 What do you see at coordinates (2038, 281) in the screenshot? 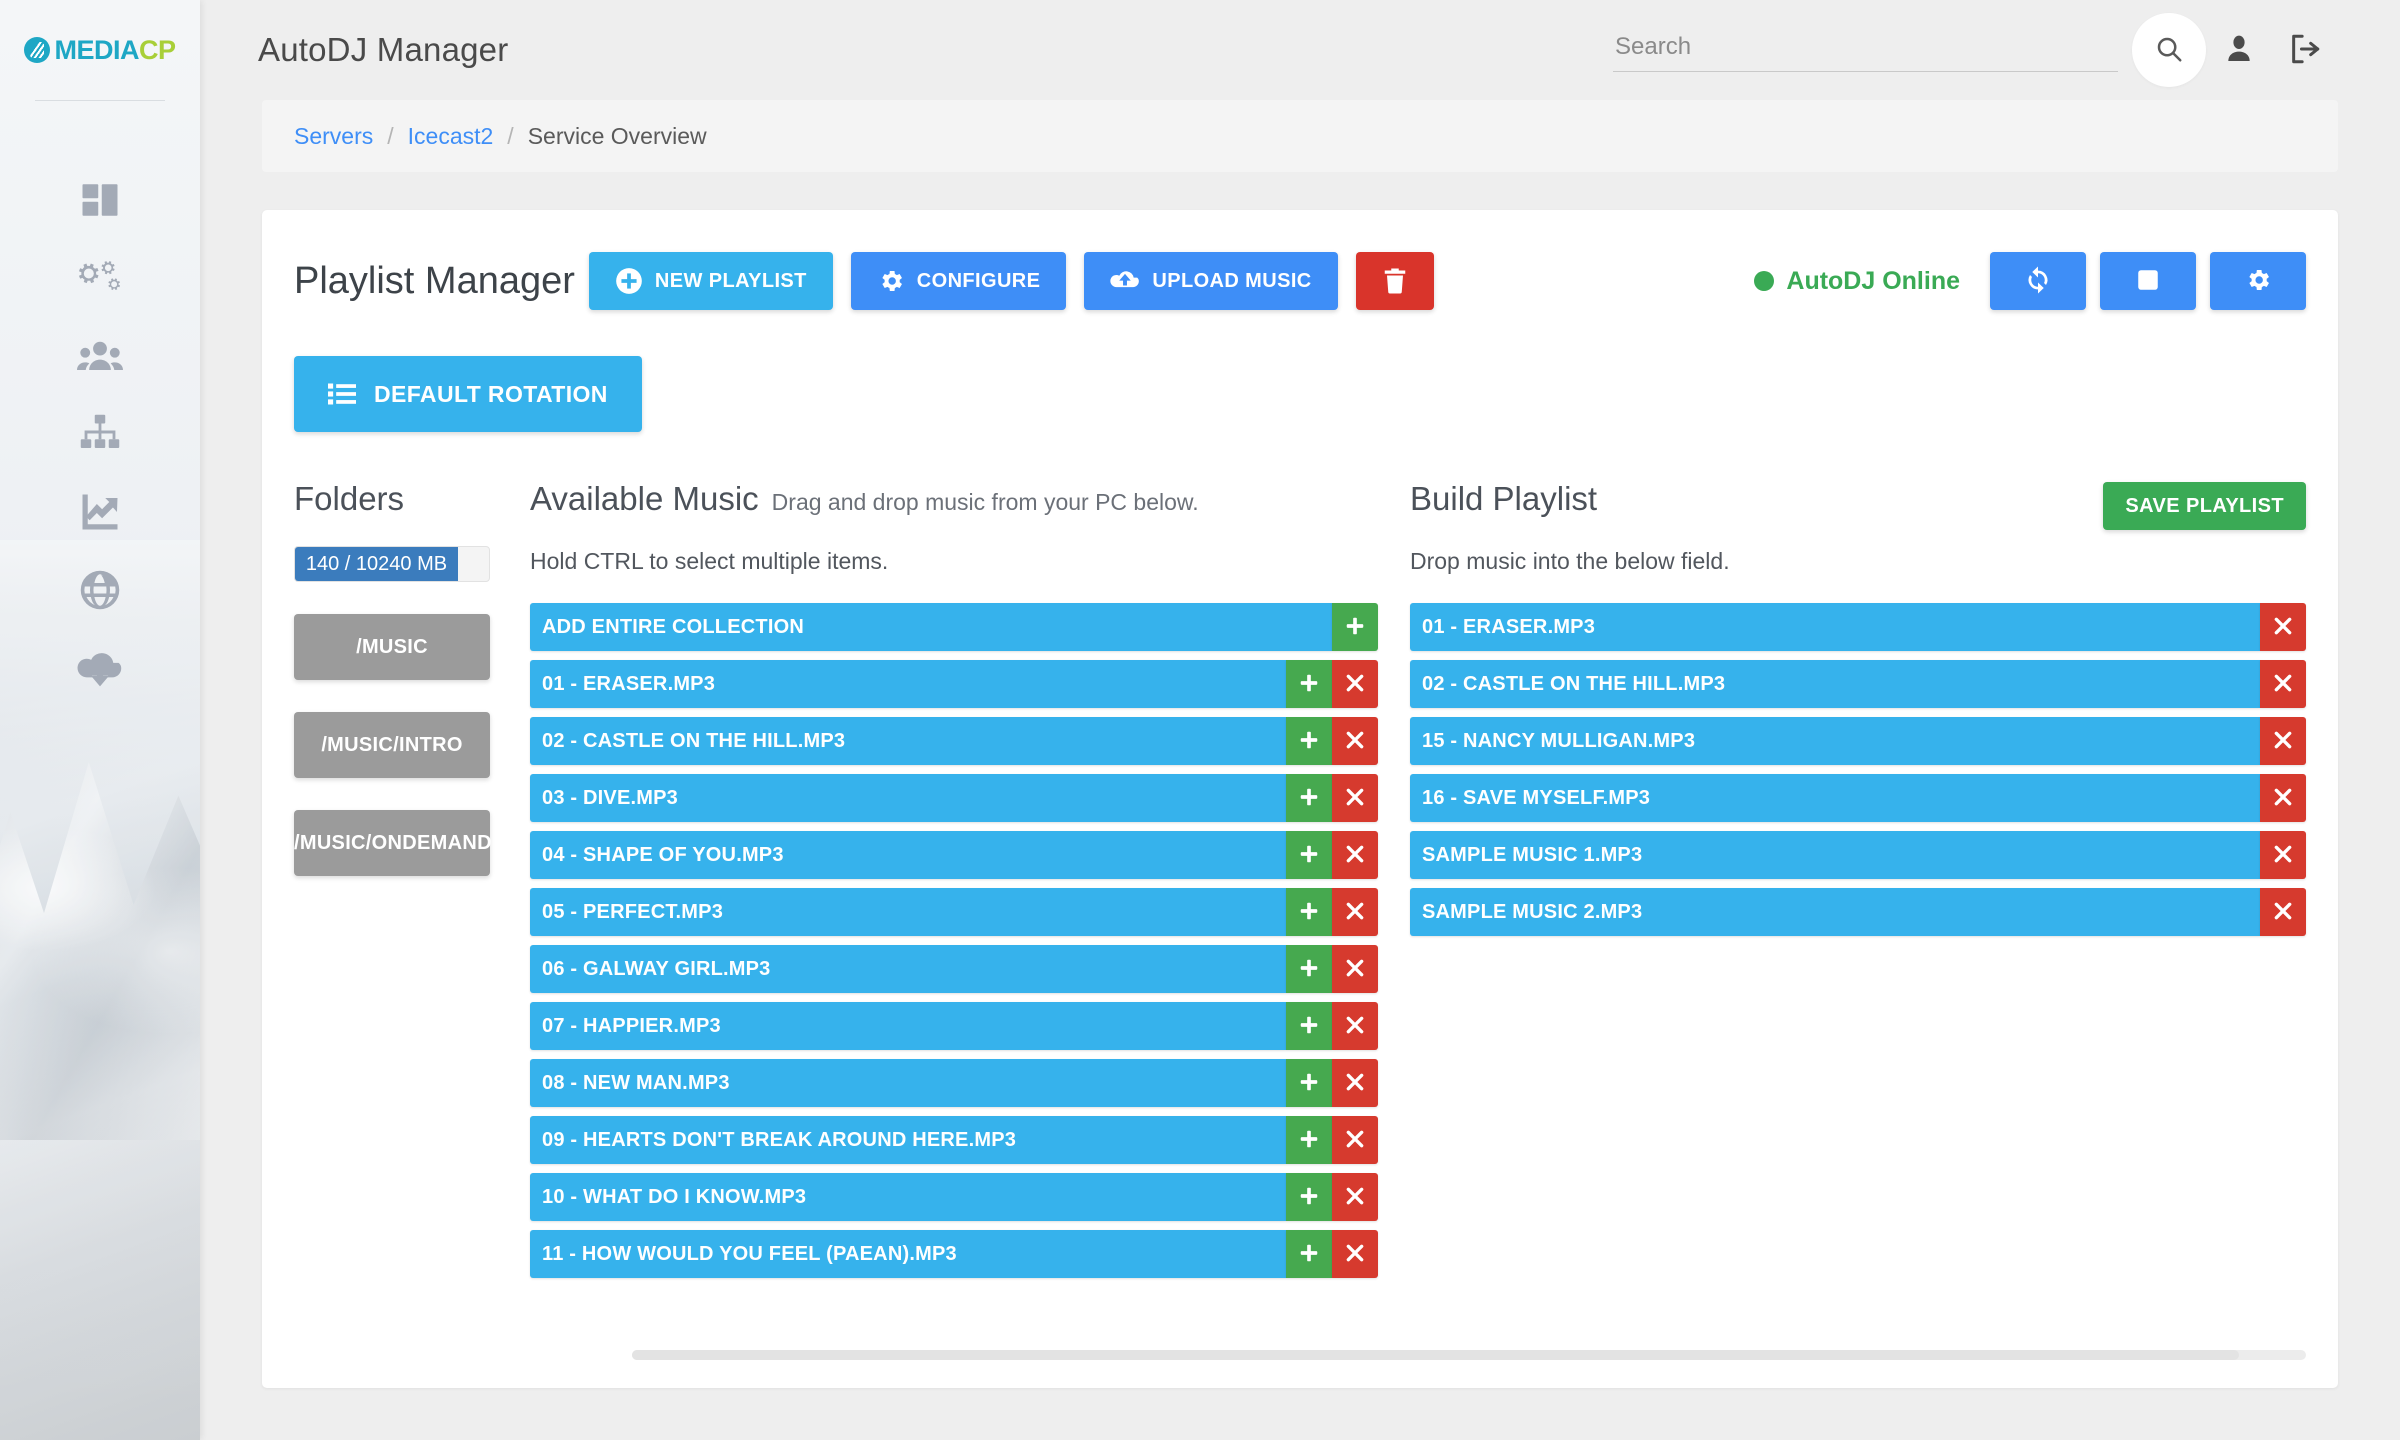
I see `restart-autodj-button` at bounding box center [2038, 281].